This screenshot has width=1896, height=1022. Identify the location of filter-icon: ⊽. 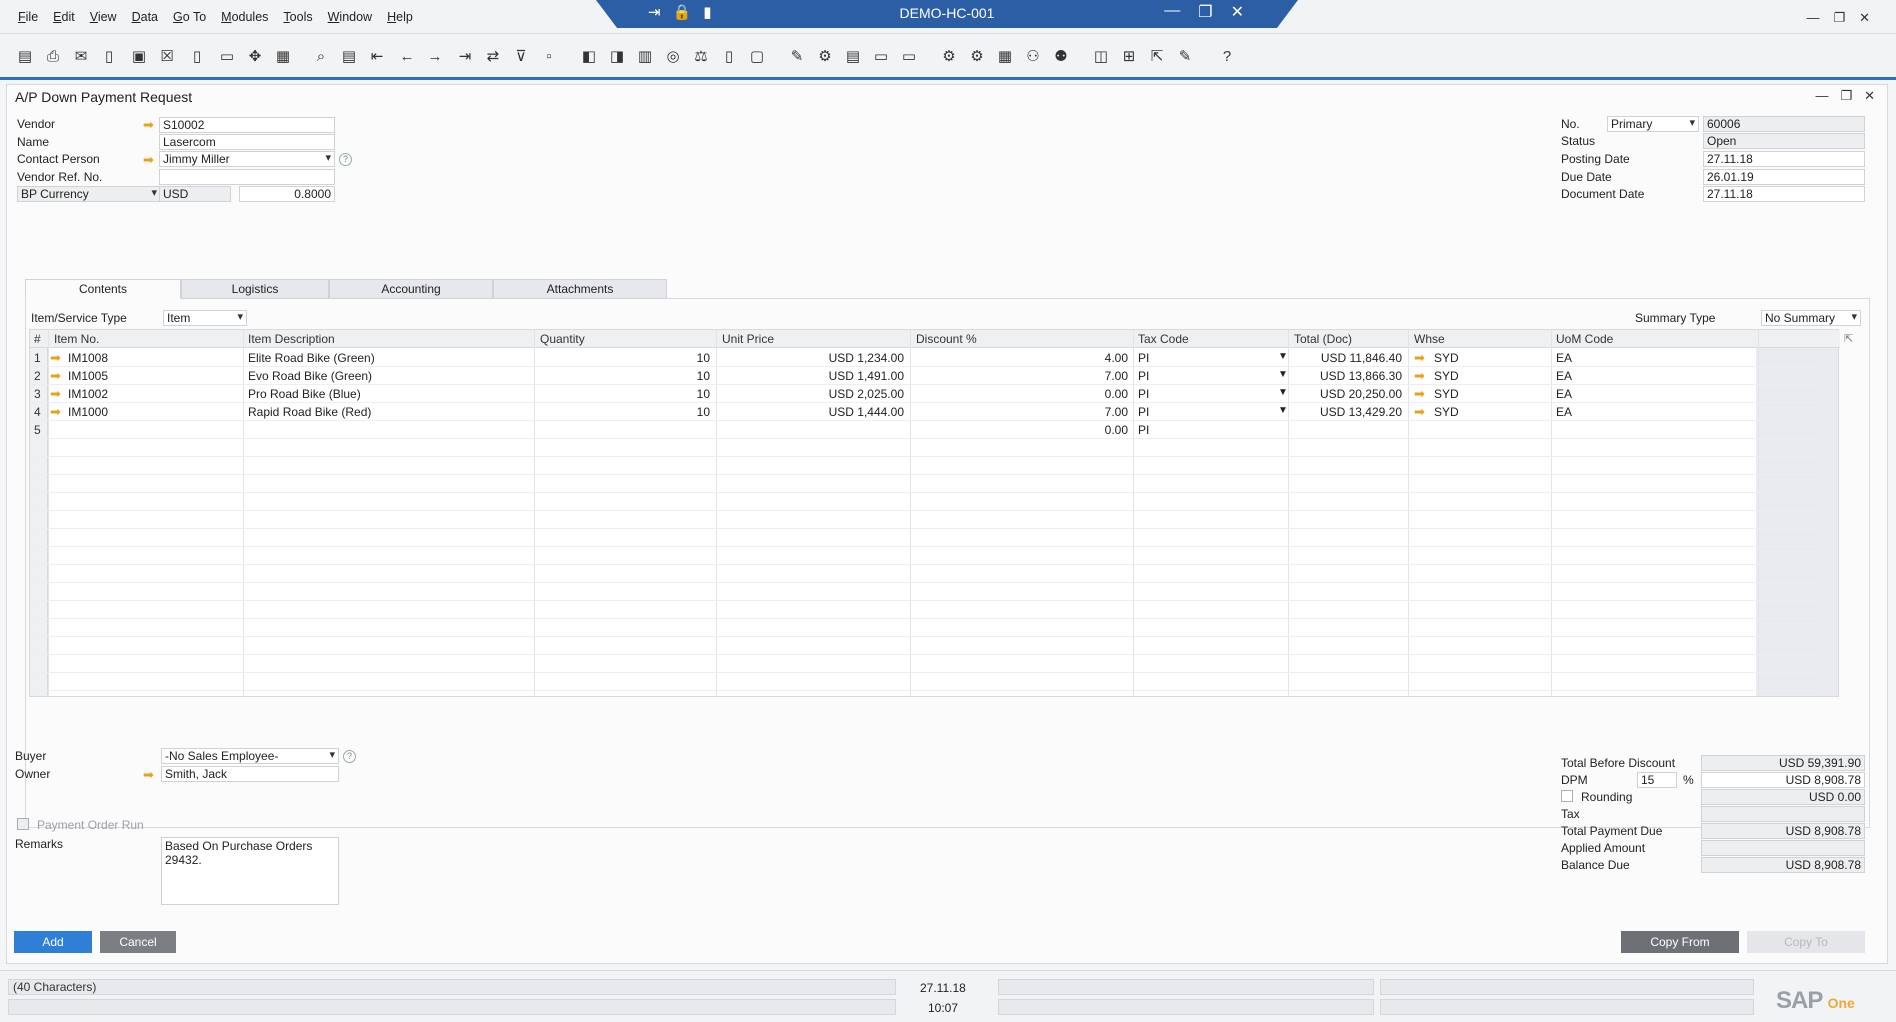
(521, 57).